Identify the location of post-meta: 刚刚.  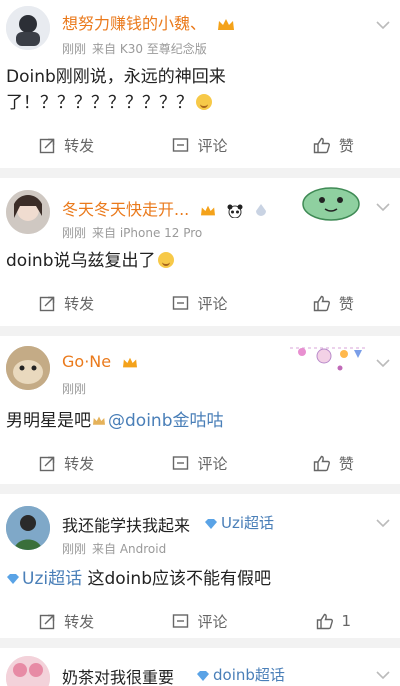
(77, 388).